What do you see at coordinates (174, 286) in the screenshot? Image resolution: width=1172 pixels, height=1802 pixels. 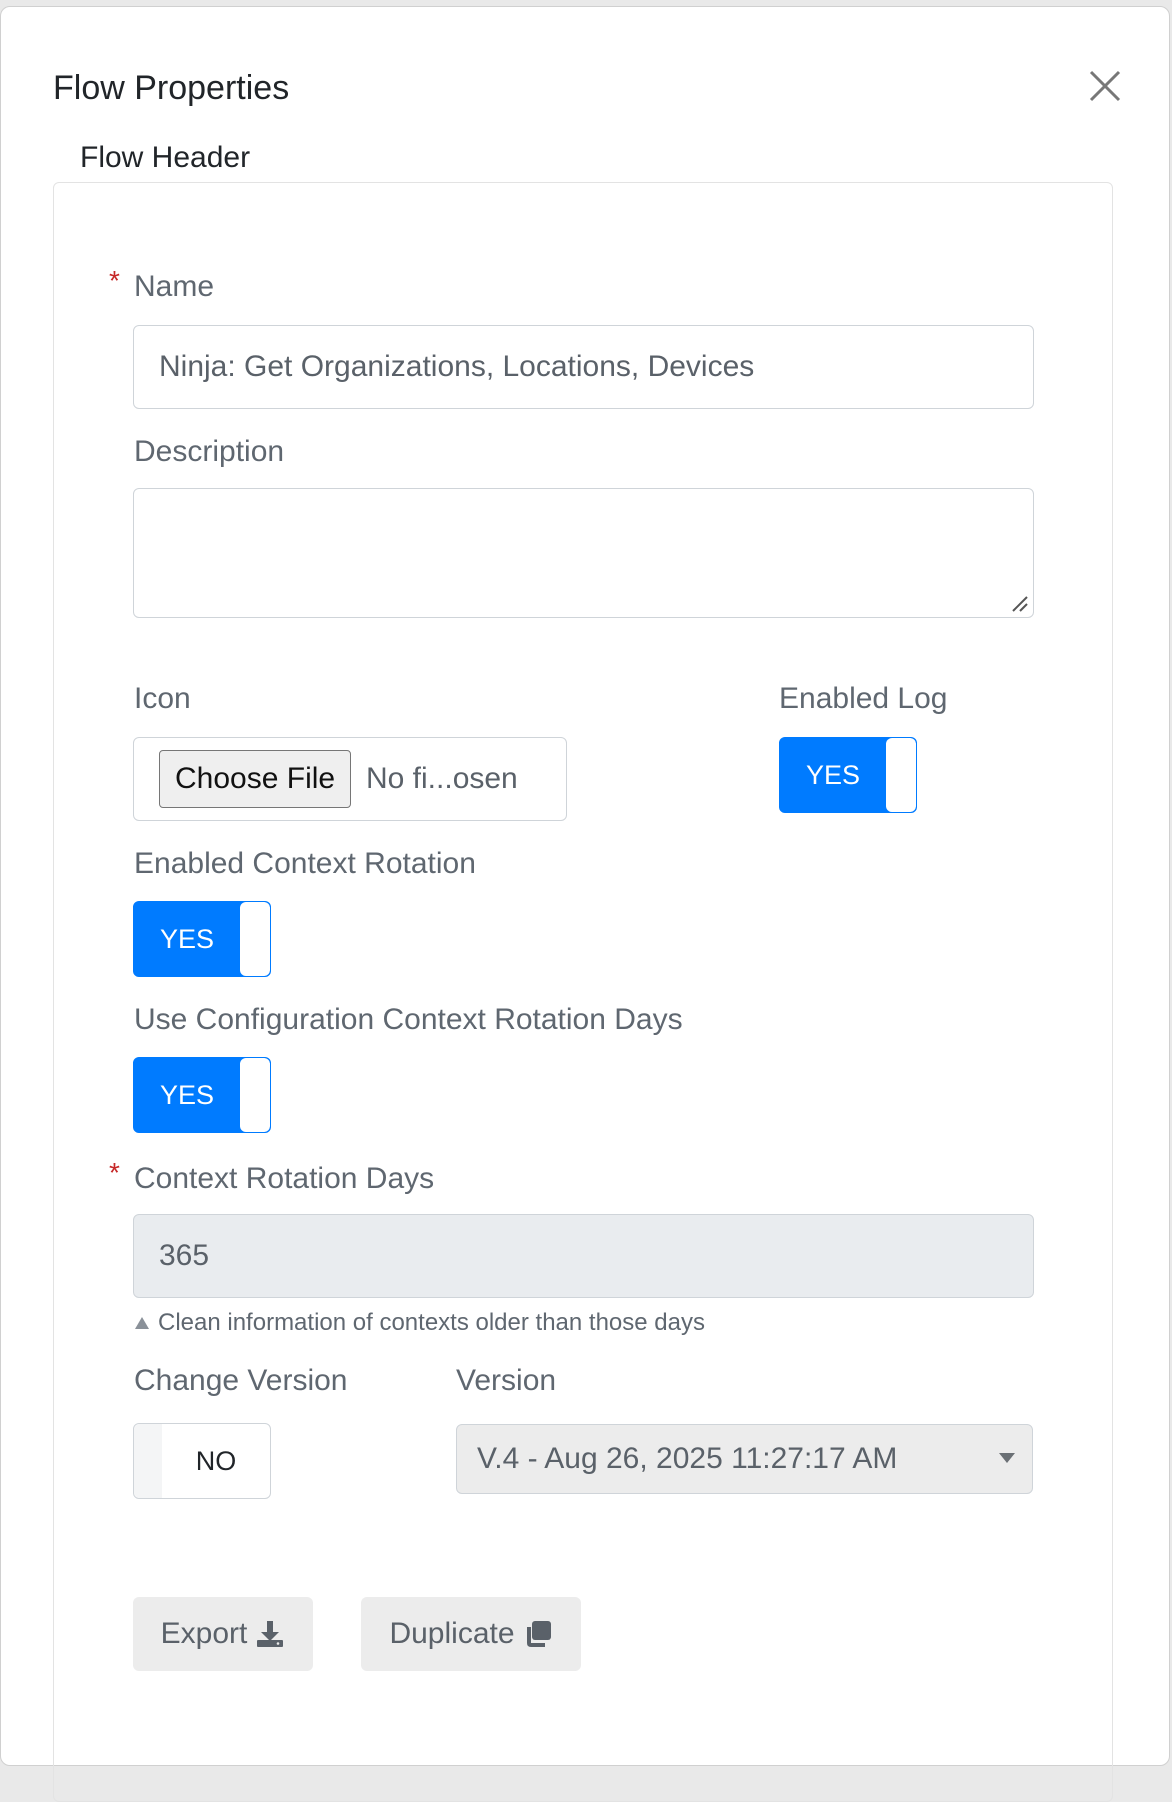 I see `name-label: Name` at bounding box center [174, 286].